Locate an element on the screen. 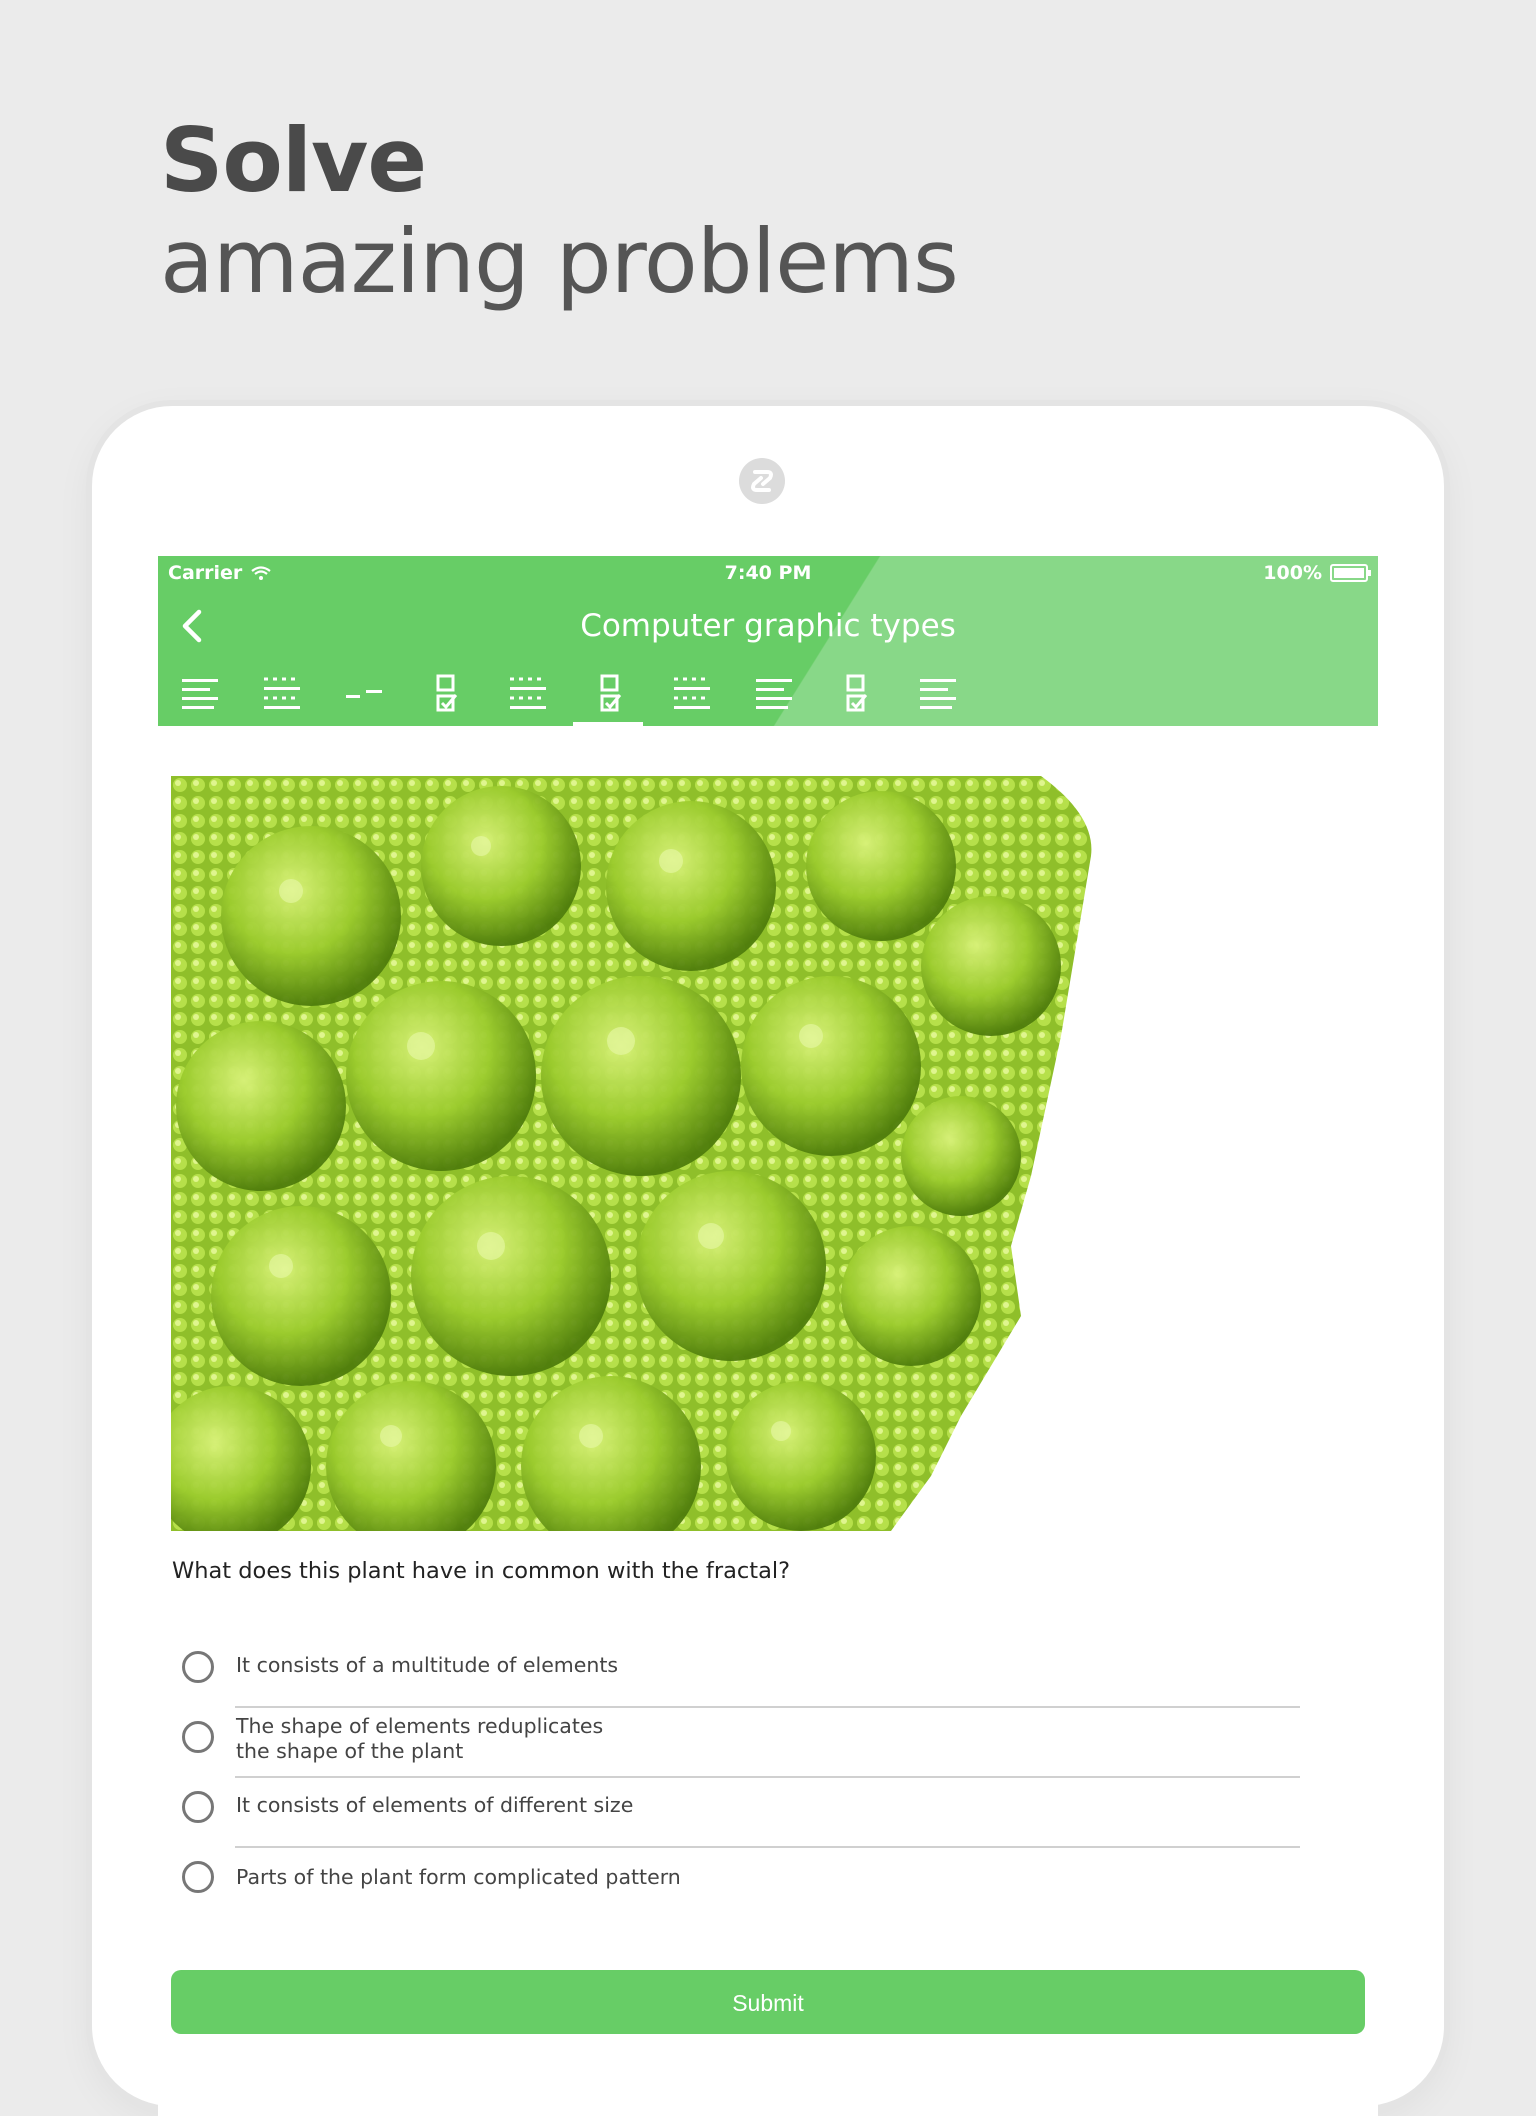  status-time: 7:40 PM is located at coordinates (768, 573).